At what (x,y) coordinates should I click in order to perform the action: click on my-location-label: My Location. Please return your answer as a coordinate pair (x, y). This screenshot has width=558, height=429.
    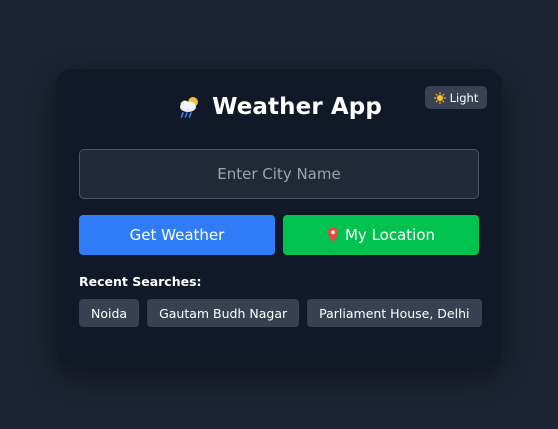
    Looking at the image, I should click on (390, 235).